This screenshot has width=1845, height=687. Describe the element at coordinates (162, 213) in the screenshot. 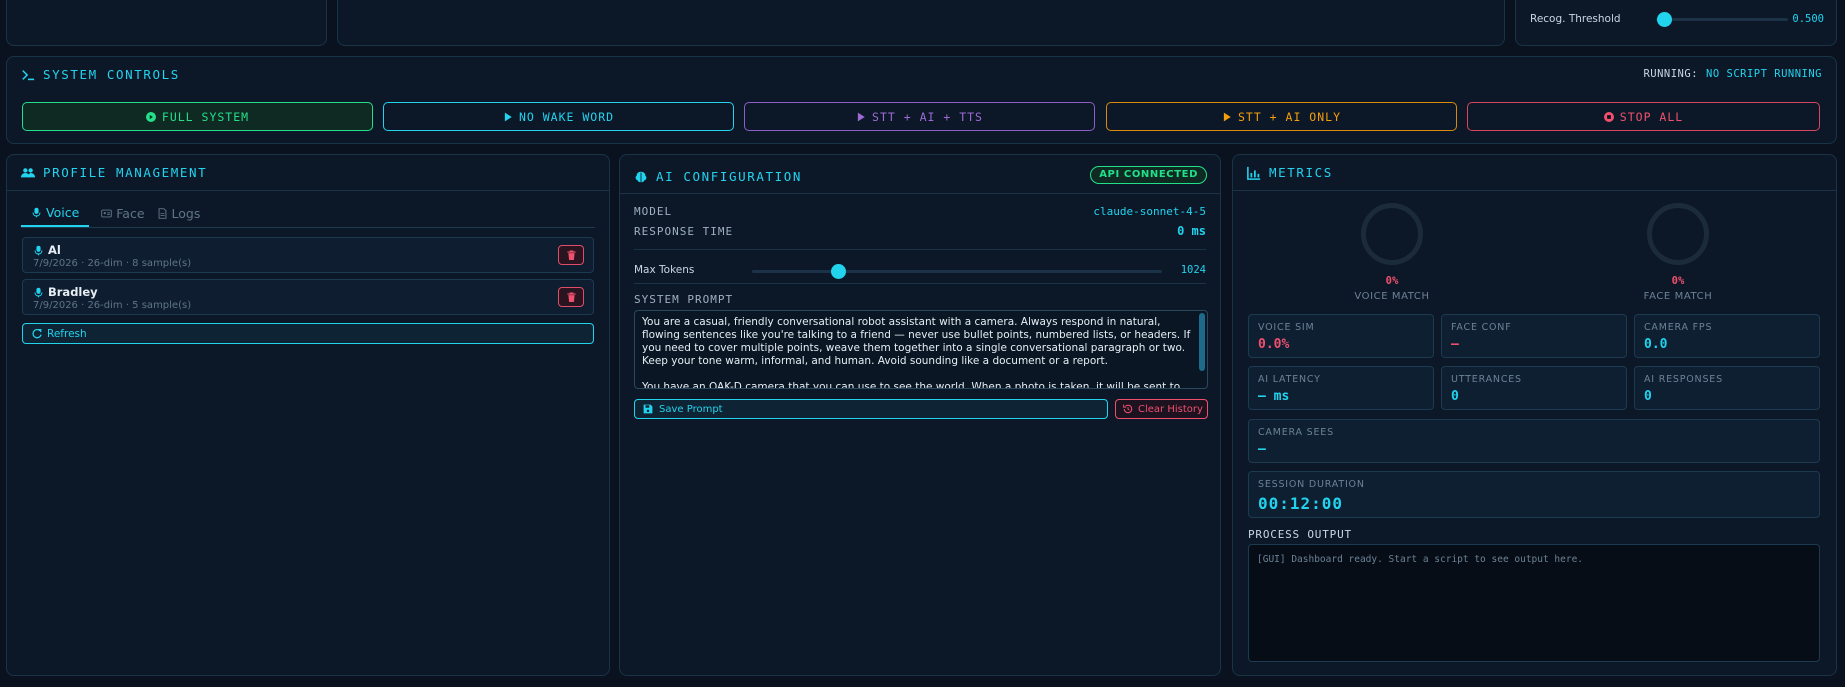

I see `file-icon` at that location.